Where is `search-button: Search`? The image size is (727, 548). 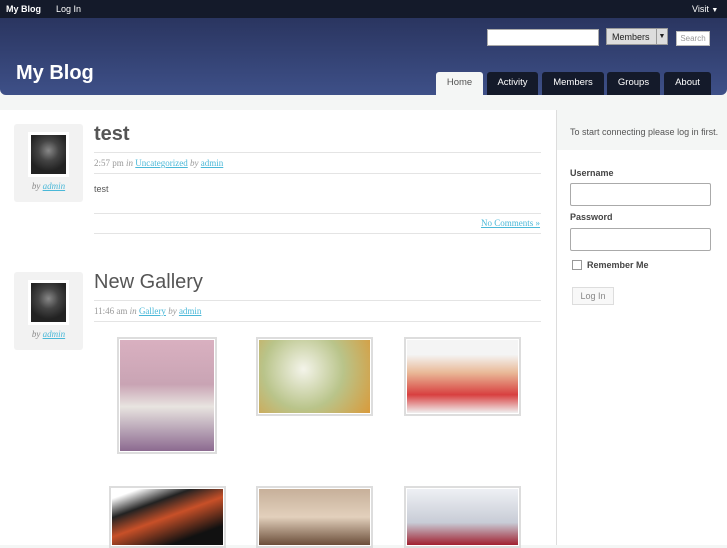 search-button: Search is located at coordinates (693, 38).